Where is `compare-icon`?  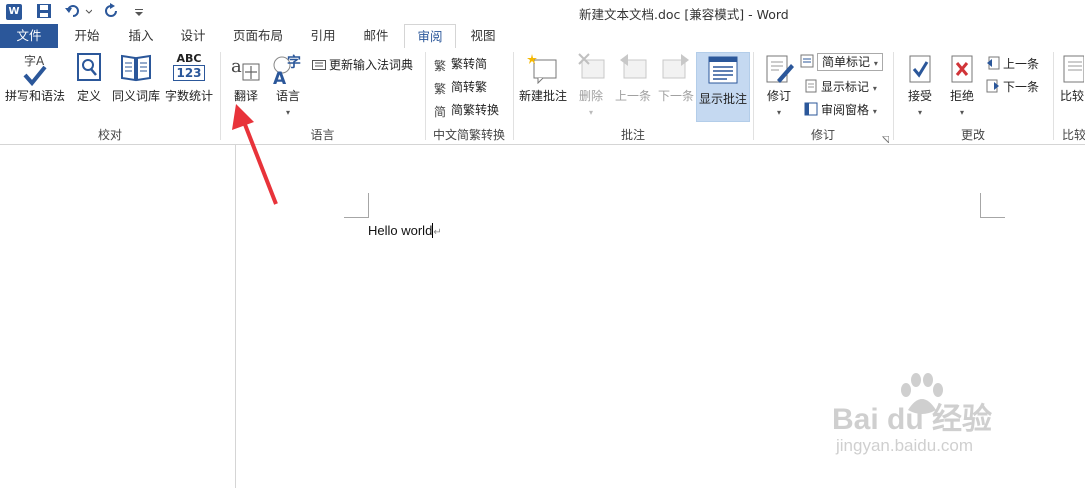
compare-icon is located at coordinates (1072, 69).